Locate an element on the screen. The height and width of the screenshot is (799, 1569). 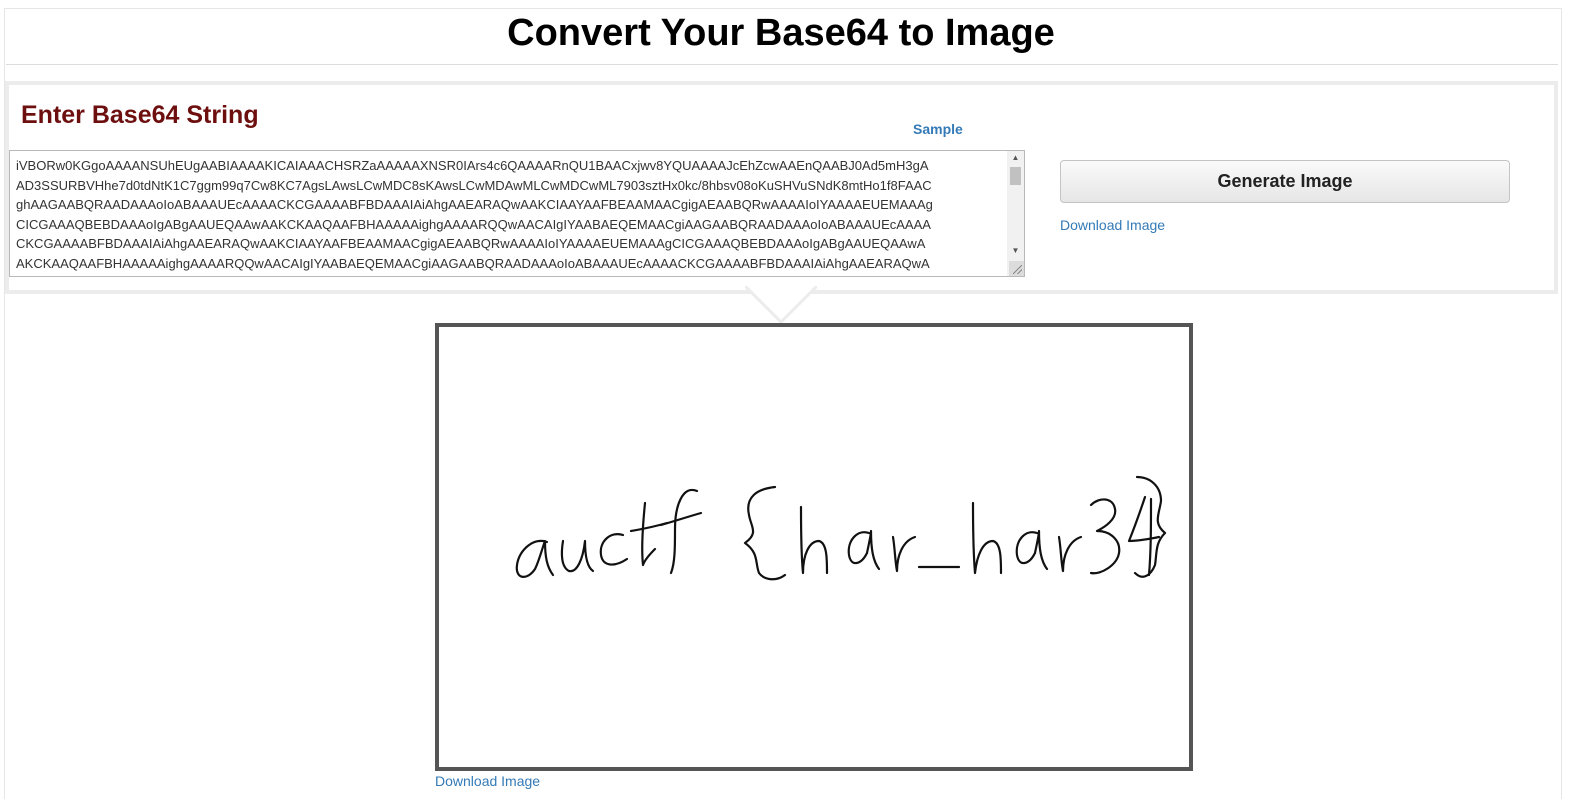
stroke-brace-left is located at coordinates (765, 533).